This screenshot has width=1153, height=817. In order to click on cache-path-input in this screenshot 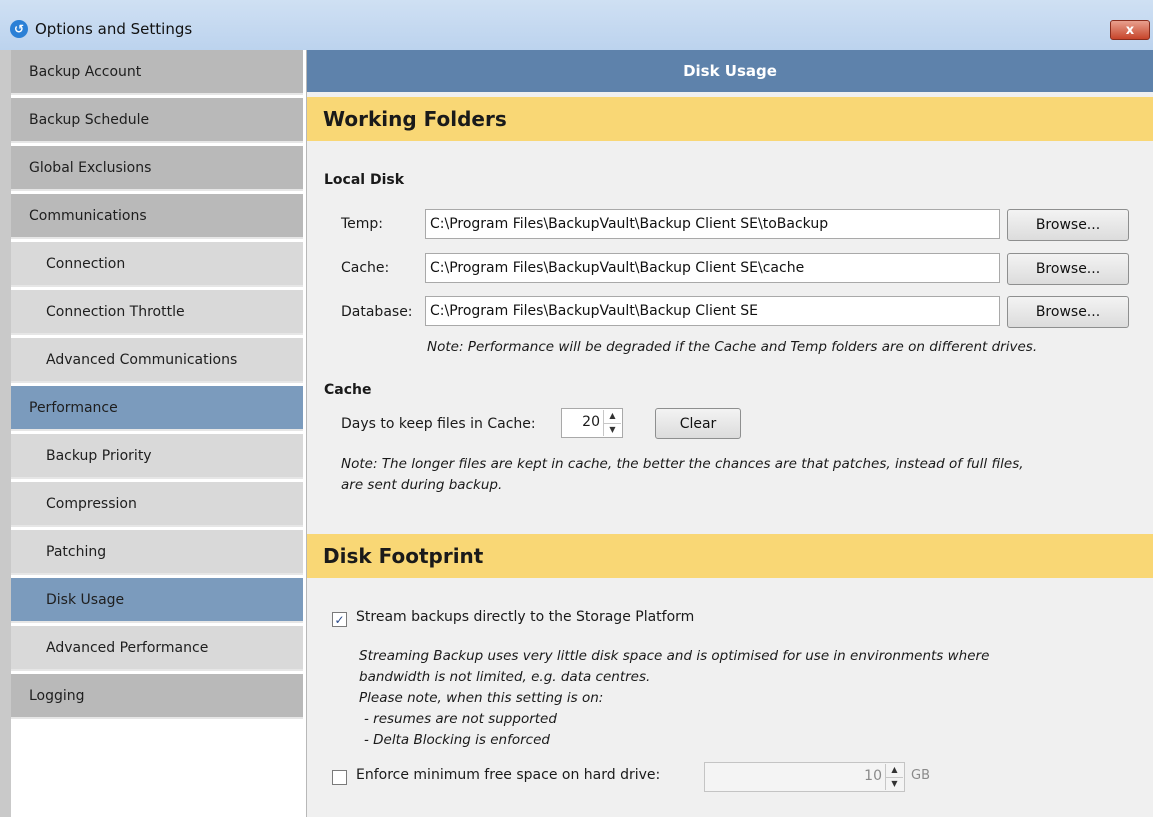, I will do `click(712, 268)`.